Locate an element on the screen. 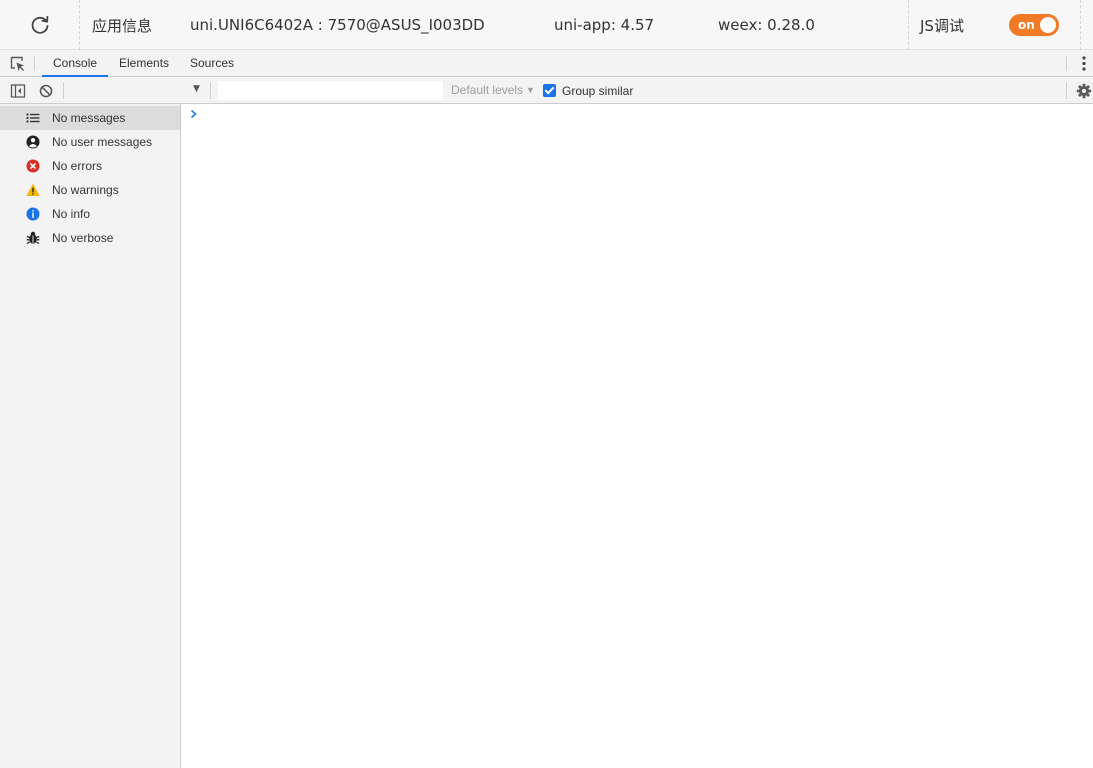 This screenshot has width=1093, height=768. tab-sources: Sources is located at coordinates (212, 63).